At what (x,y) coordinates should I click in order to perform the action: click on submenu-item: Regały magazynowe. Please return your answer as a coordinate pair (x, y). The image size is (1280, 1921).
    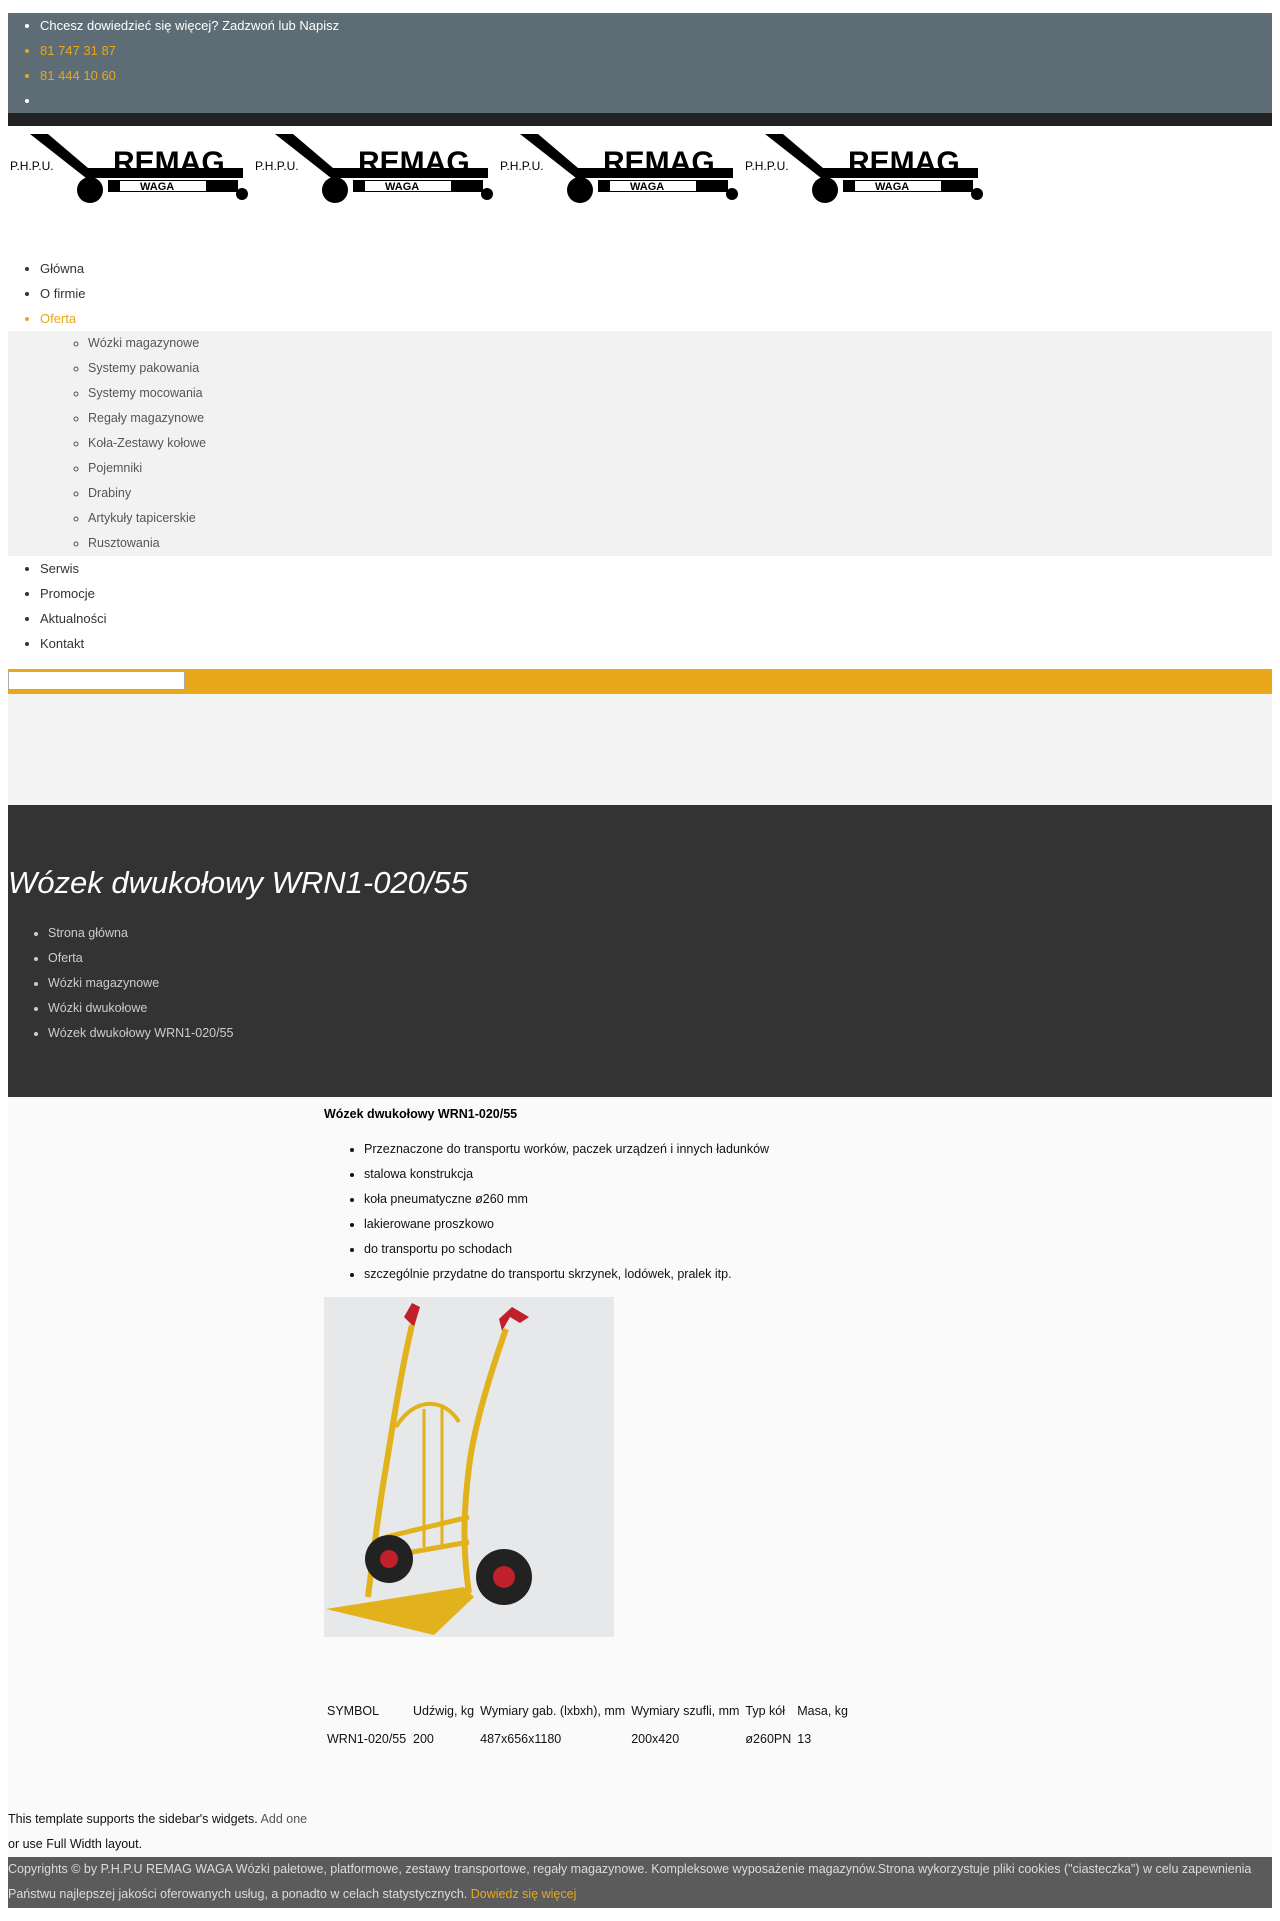
    Looking at the image, I should click on (680, 418).